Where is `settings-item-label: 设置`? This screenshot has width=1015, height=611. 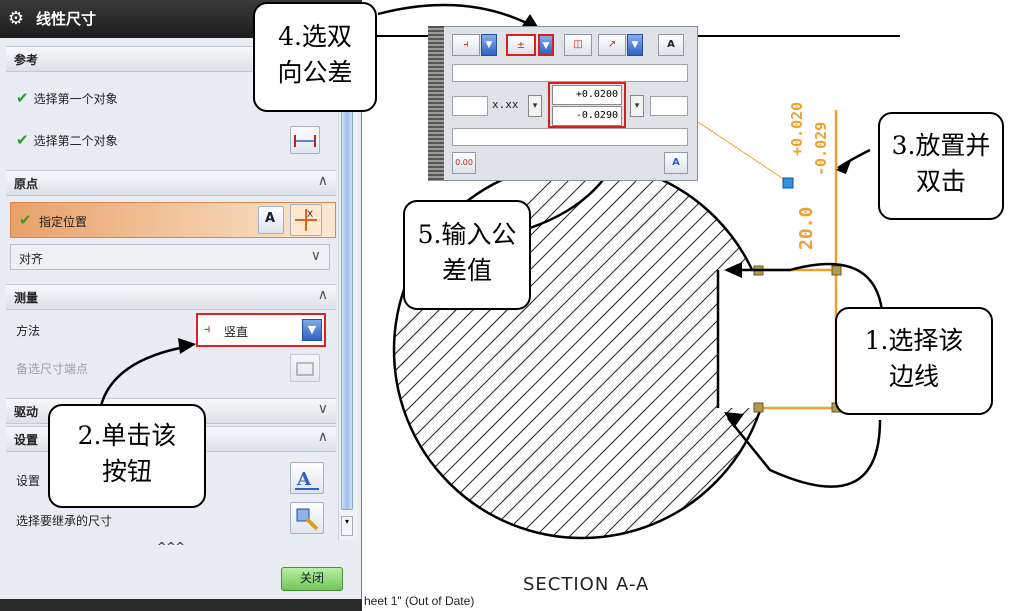 settings-item-label: 设置 is located at coordinates (28, 481).